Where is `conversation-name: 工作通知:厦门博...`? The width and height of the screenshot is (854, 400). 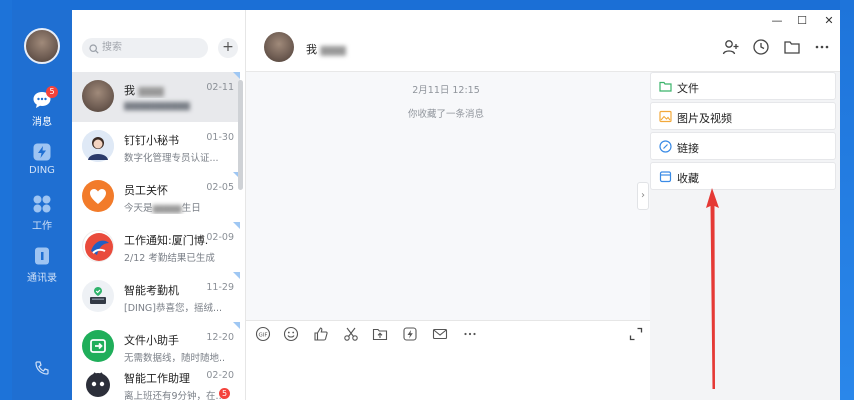
conversation-name: 工作通知:厦门博... is located at coordinates (166, 240).